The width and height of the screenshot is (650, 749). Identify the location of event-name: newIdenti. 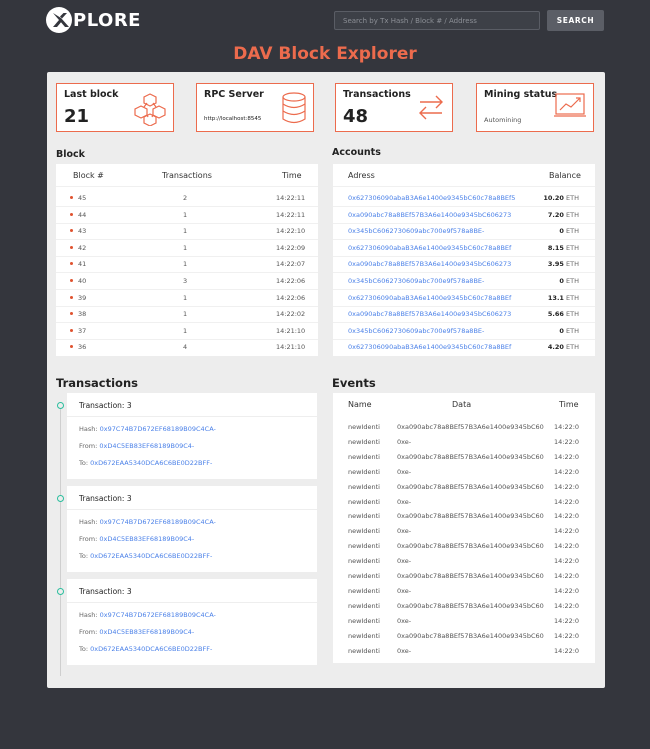
(364, 531).